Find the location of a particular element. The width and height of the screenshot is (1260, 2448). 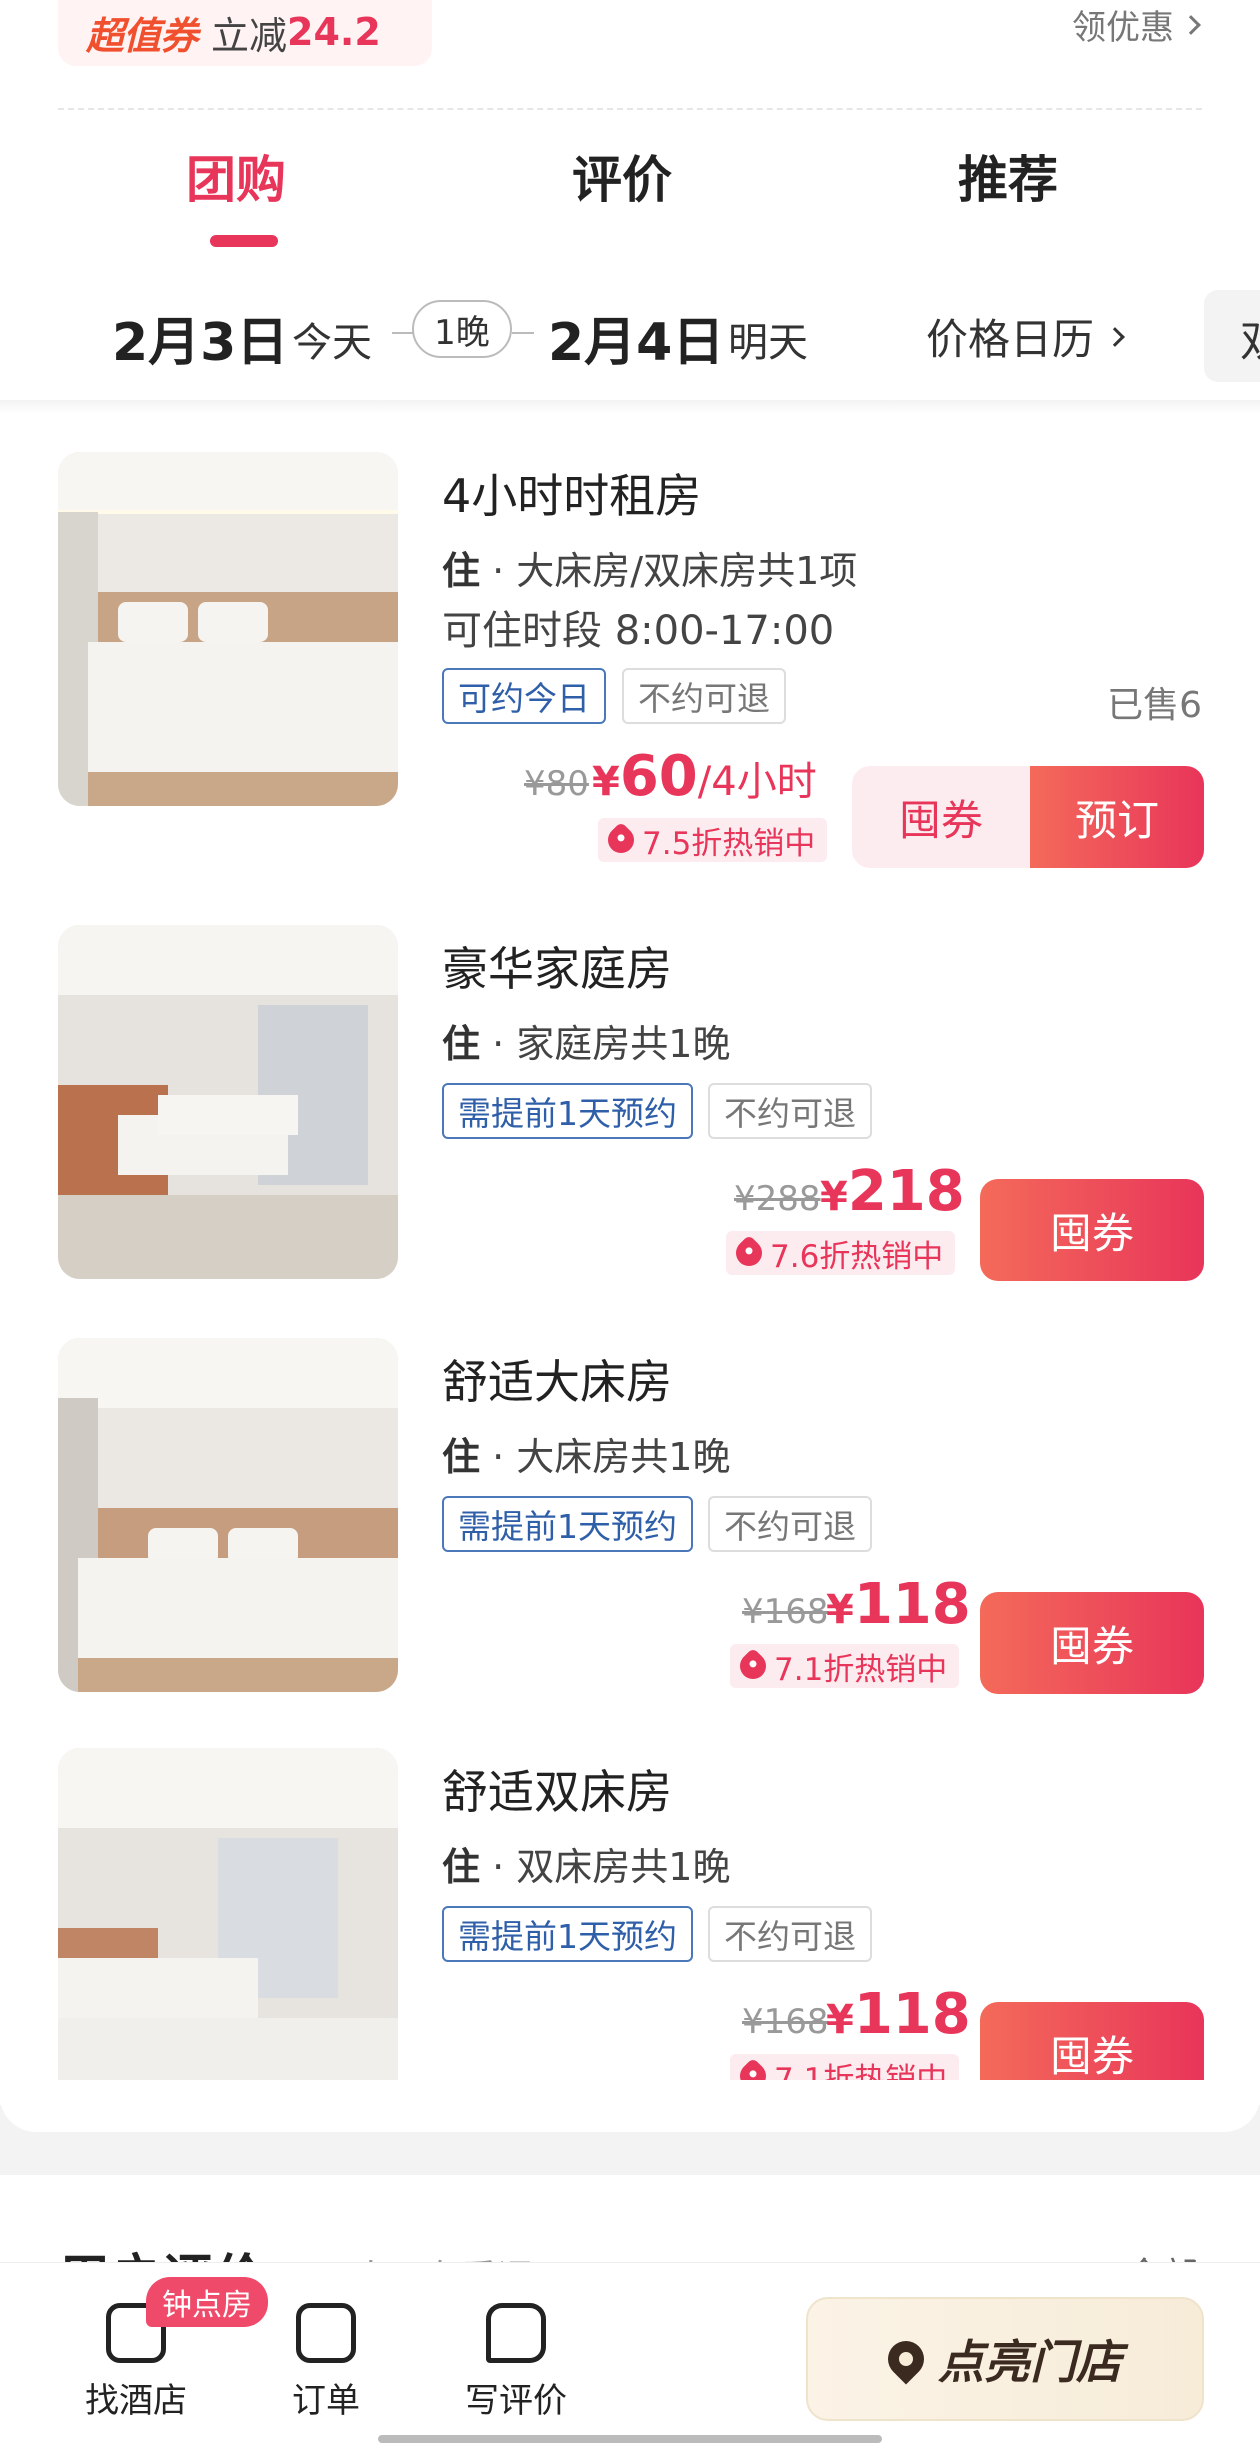

room-spec: 住 · 大床房/双床房共1项 is located at coordinates (649, 567).